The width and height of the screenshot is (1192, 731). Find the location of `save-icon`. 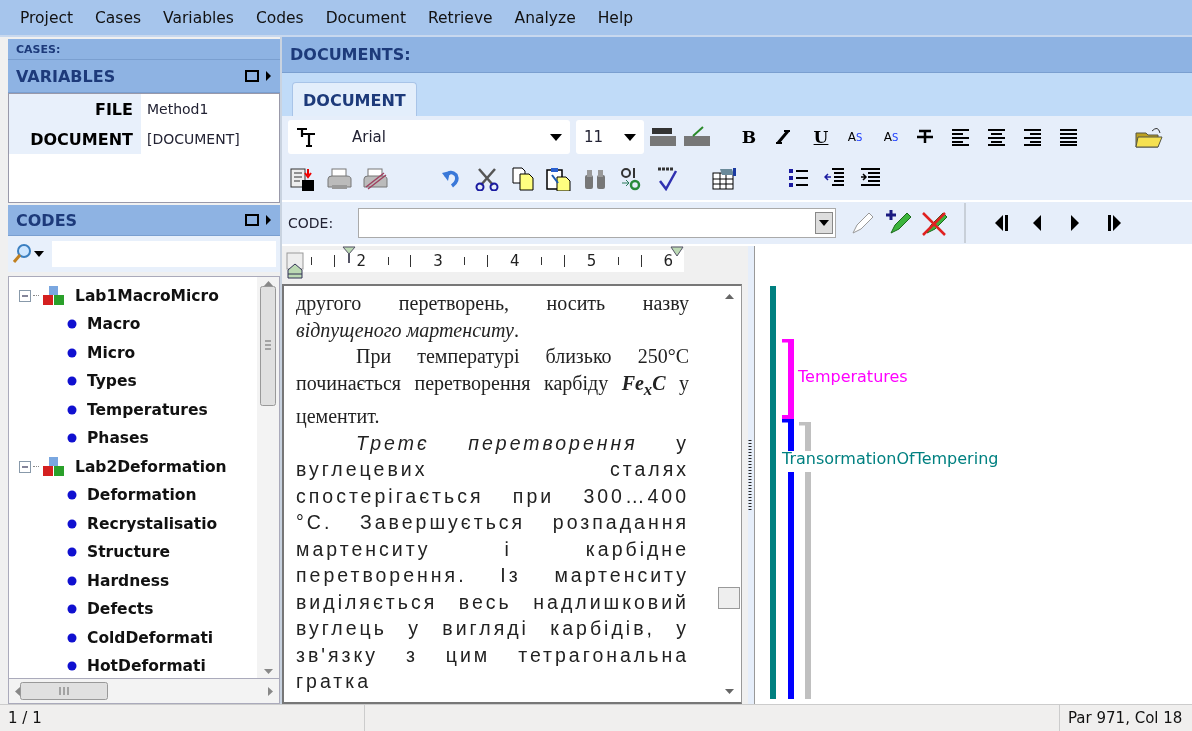

save-icon is located at coordinates (303, 179).